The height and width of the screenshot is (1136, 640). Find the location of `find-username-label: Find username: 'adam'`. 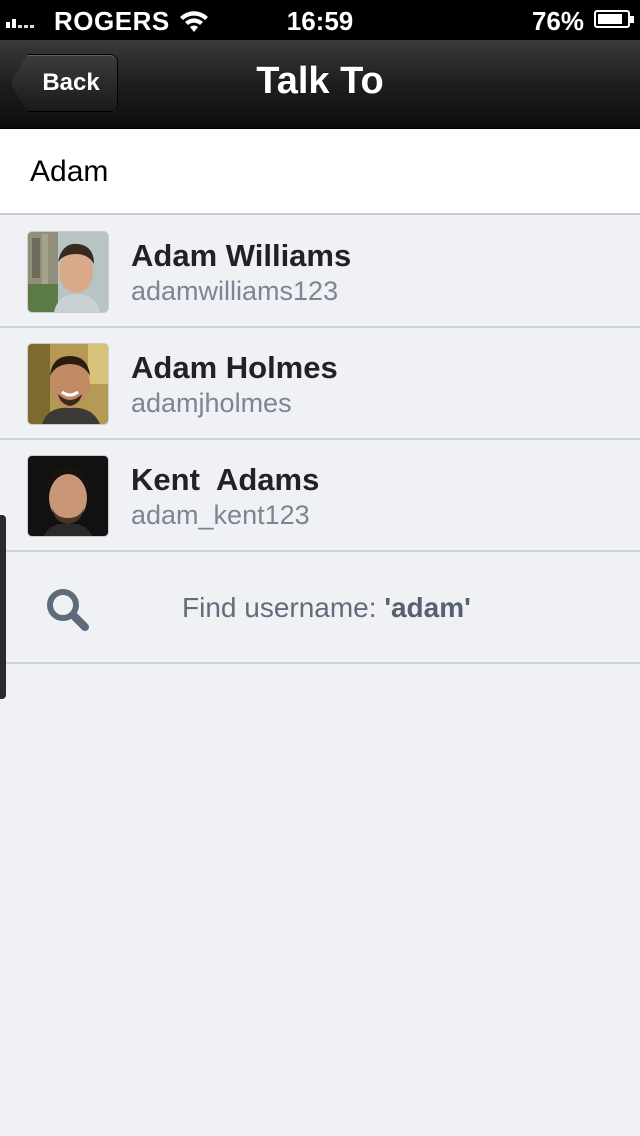

find-username-label: Find username: 'adam' is located at coordinates (326, 608).